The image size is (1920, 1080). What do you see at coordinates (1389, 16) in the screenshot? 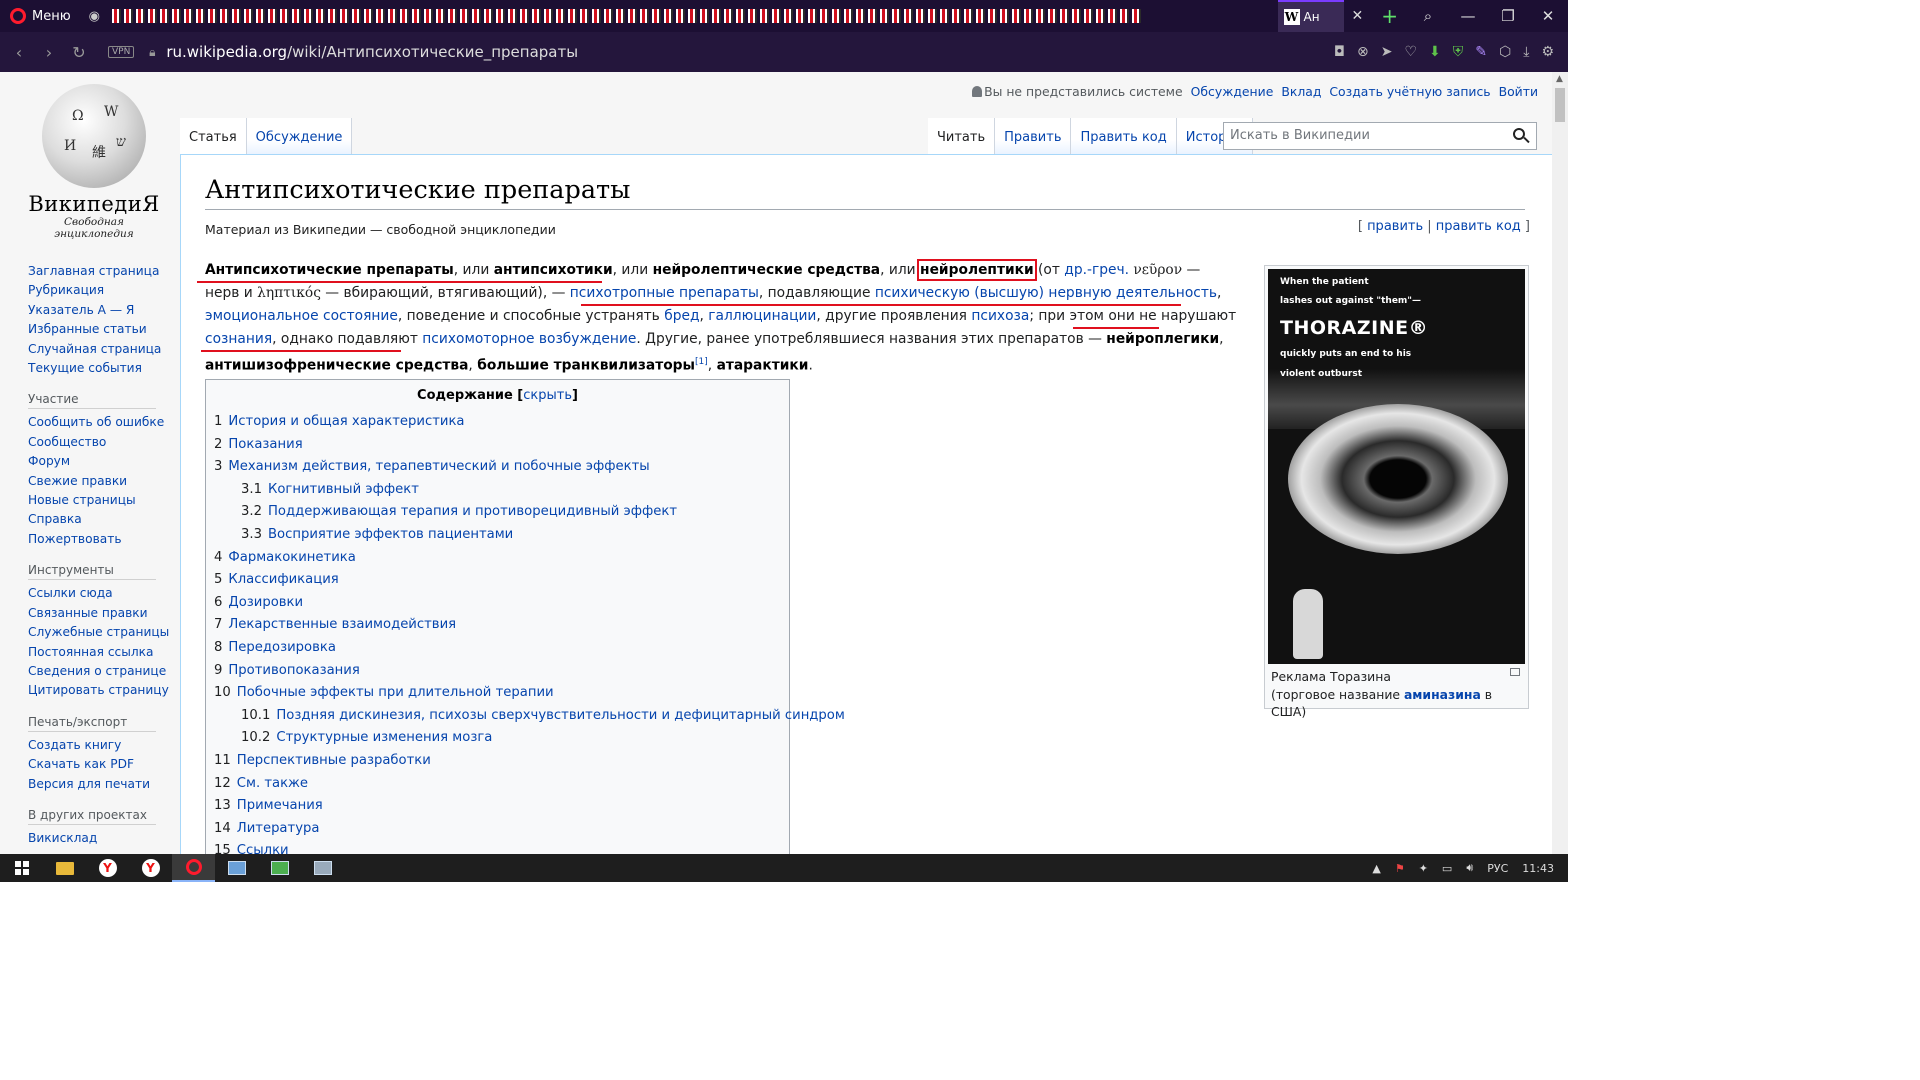
I see `new-tab-icon: +` at bounding box center [1389, 16].